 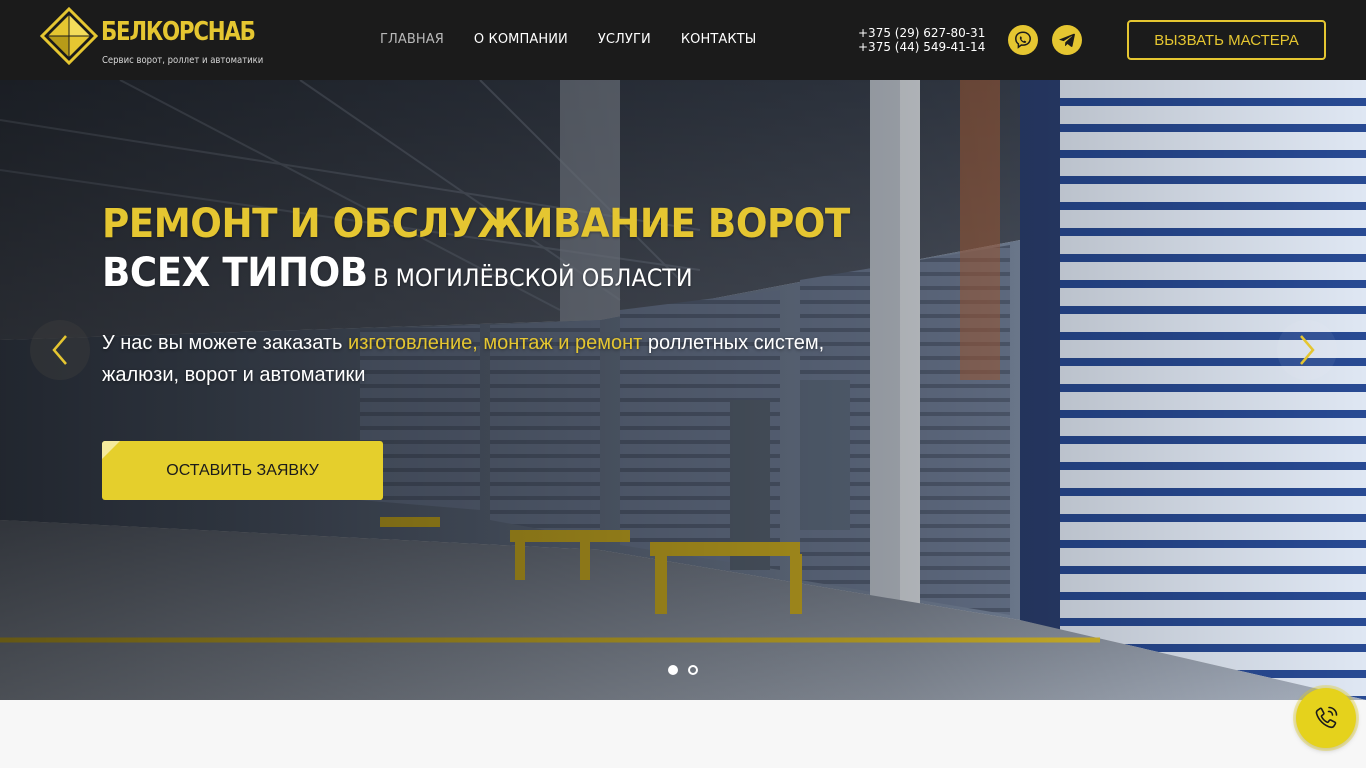 I want to click on chevron-right-icon, so click(x=1307, y=350).